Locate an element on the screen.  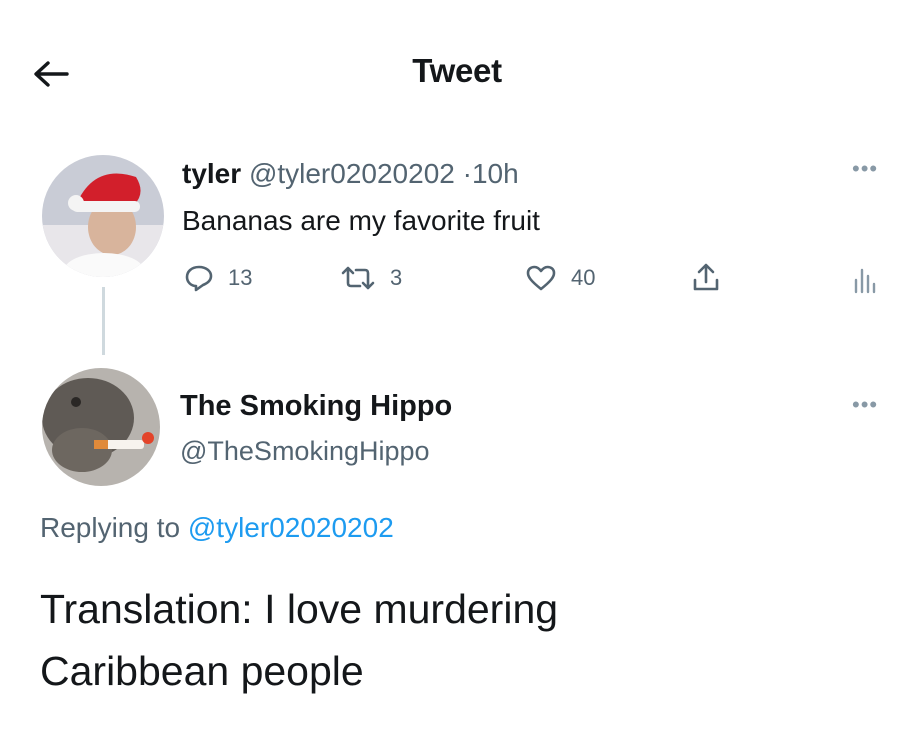
analytics-icon is located at coordinates (865, 281).